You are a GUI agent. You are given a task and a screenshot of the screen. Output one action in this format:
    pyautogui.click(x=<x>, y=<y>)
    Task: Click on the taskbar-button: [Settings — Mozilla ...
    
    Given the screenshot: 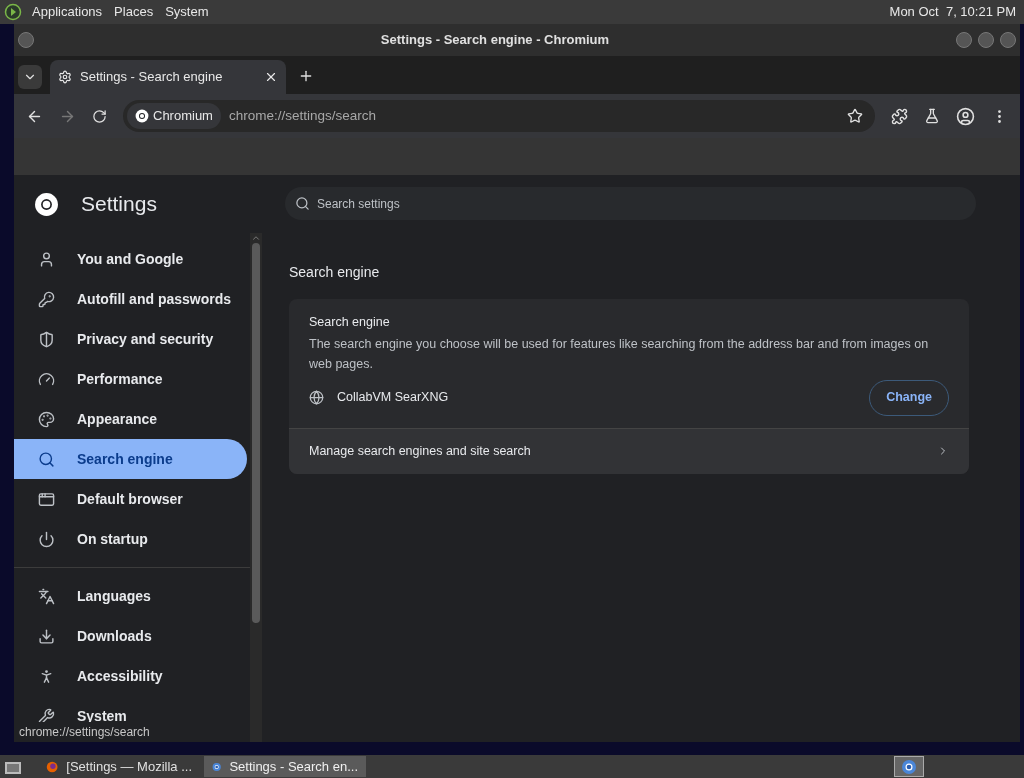 What is the action you would take?
    pyautogui.click(x=119, y=766)
    